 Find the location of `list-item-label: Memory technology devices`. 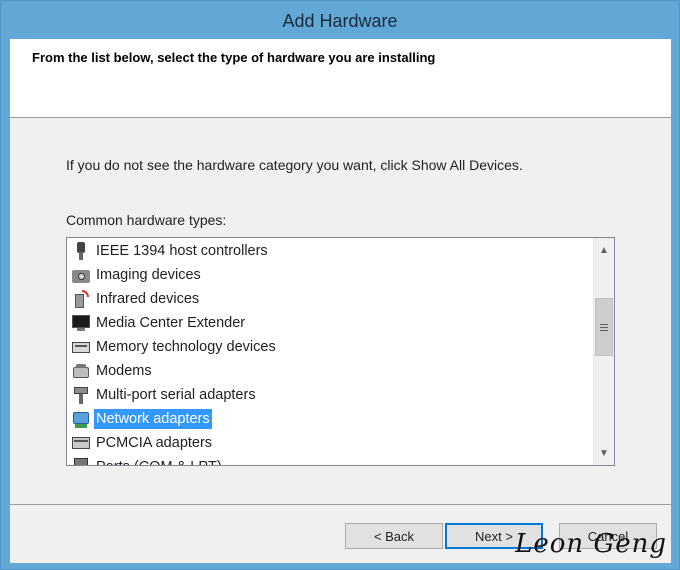

list-item-label: Memory technology devices is located at coordinates (186, 347).